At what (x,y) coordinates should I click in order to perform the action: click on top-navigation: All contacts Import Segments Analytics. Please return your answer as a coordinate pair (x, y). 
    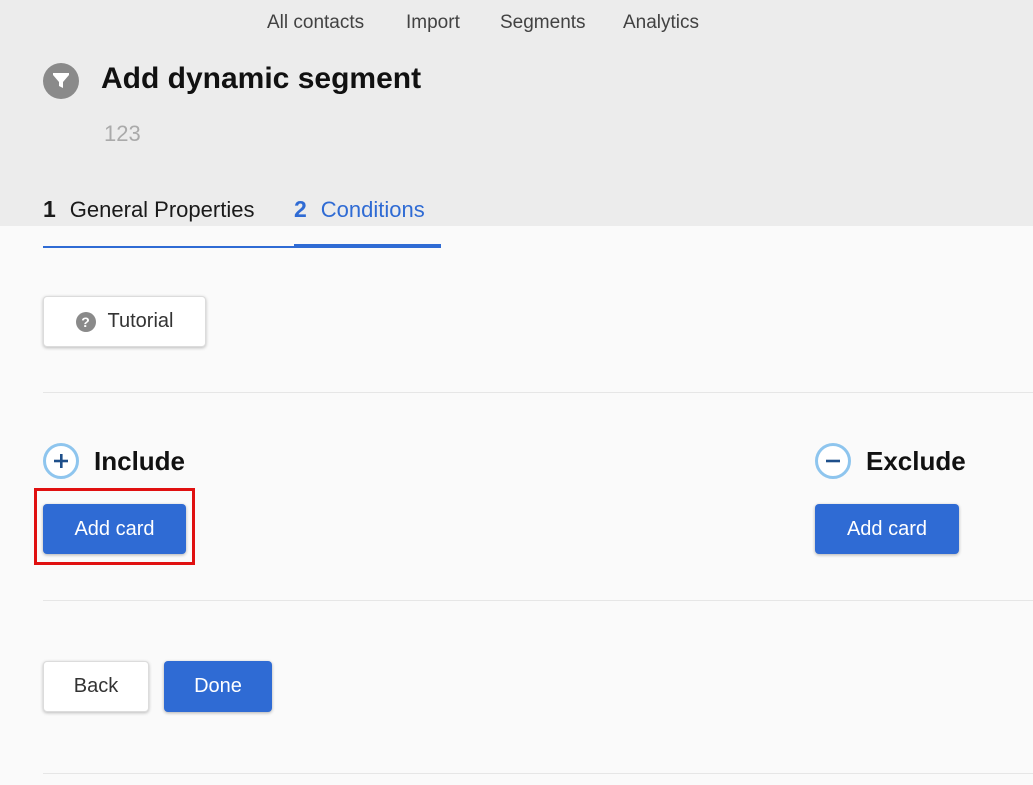
    Looking at the image, I should click on (516, 24).